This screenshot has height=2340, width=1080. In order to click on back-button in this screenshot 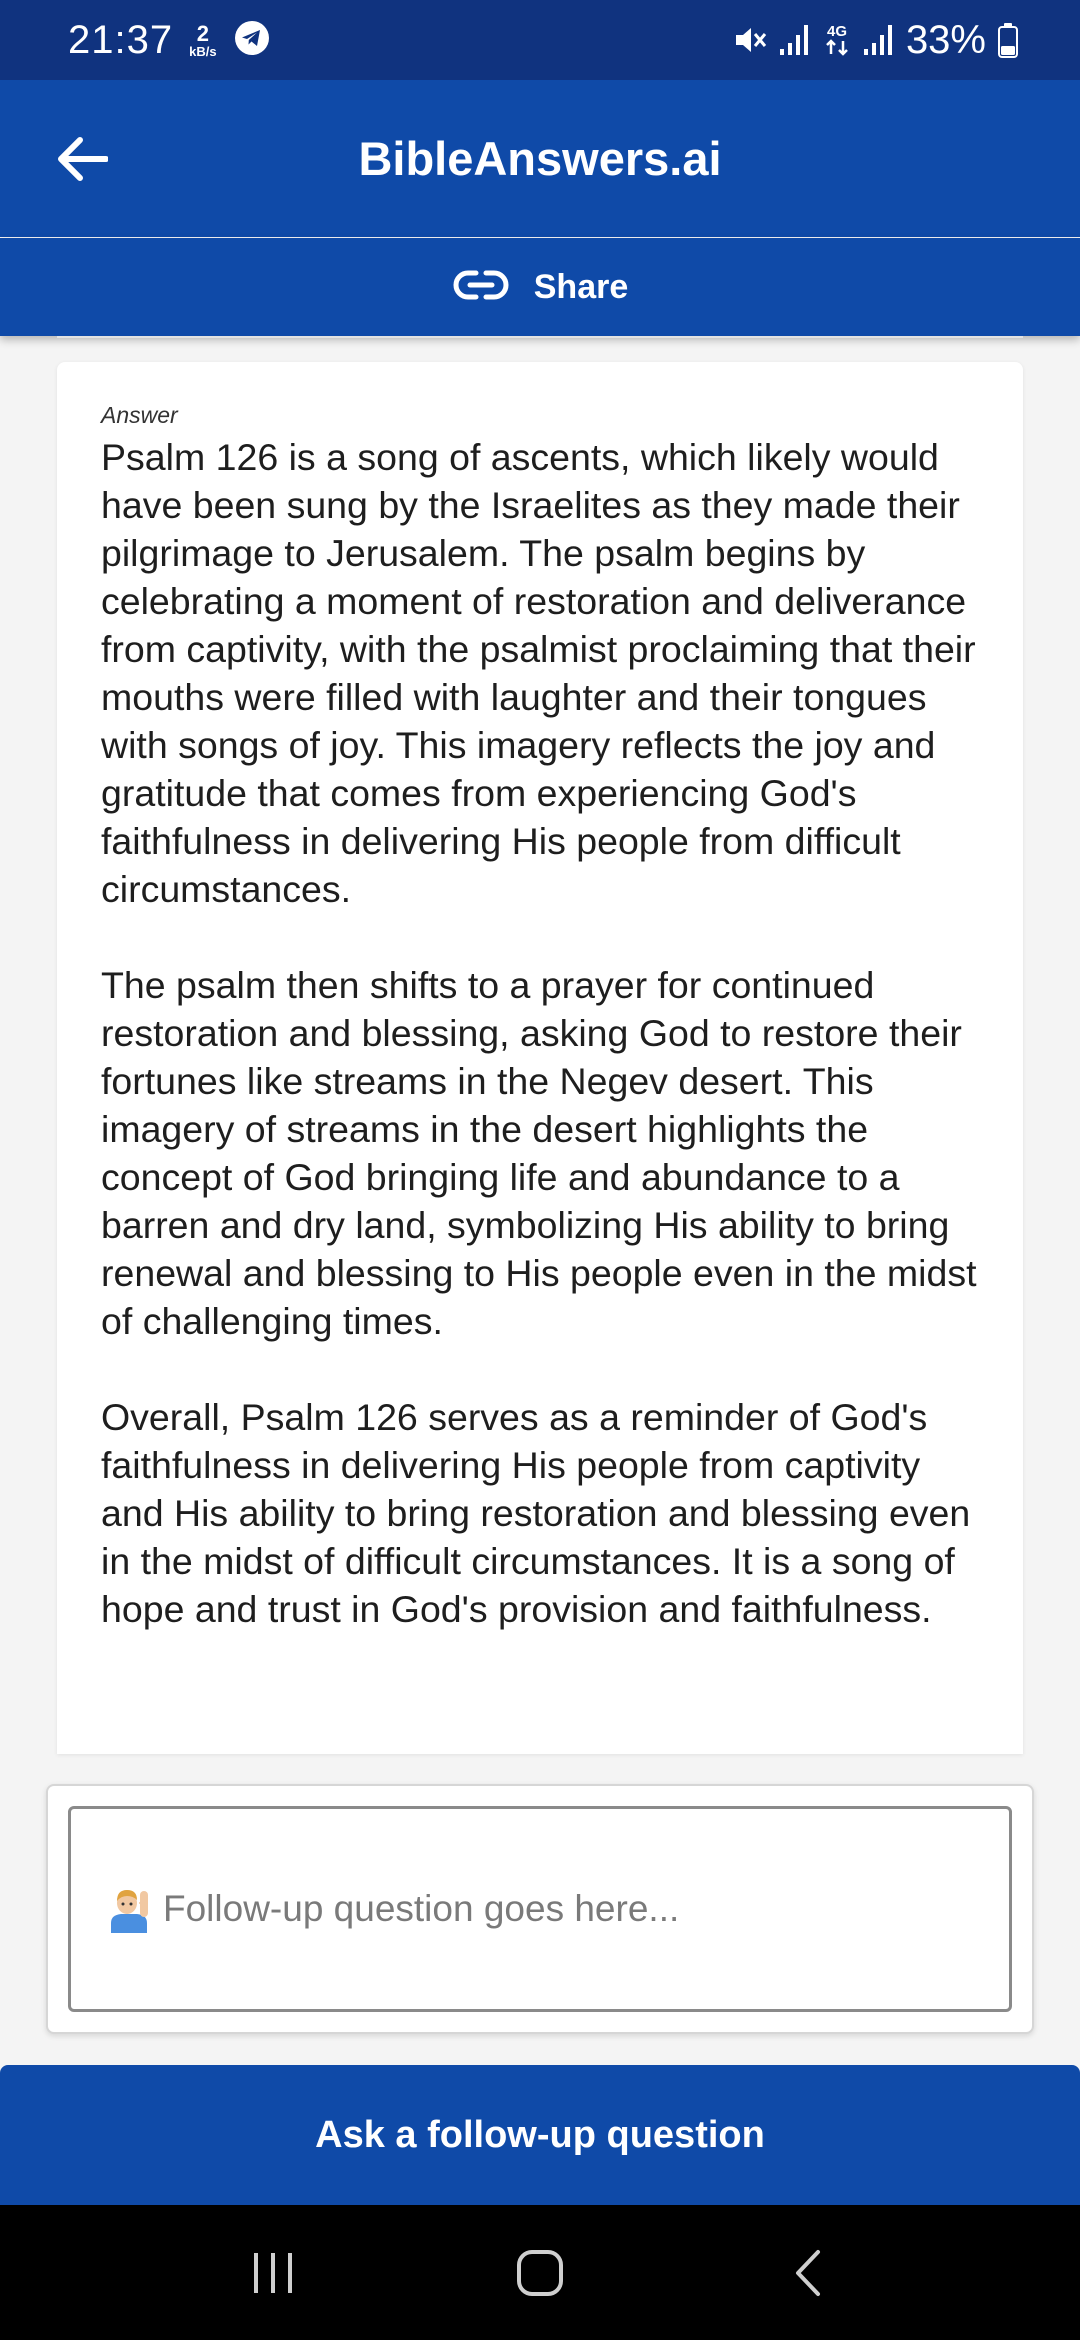, I will do `click(82, 159)`.